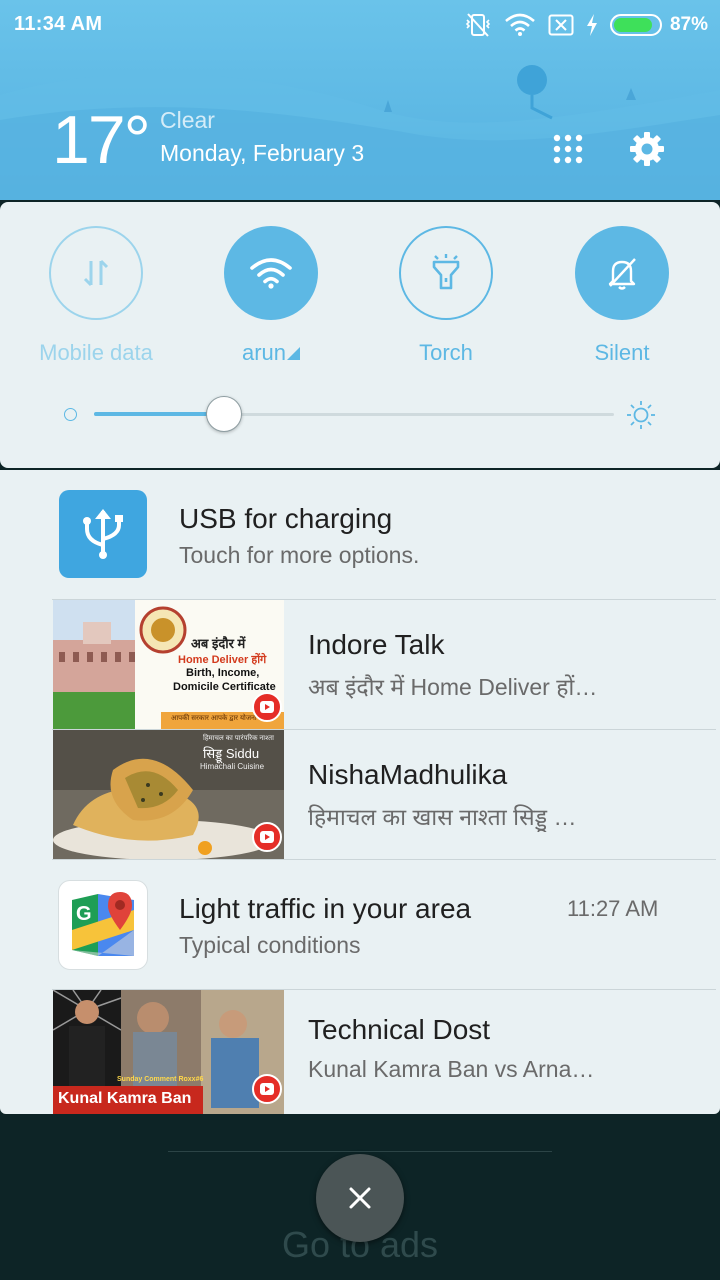 The width and height of the screenshot is (720, 1280). I want to click on torch-icon, so click(446, 273).